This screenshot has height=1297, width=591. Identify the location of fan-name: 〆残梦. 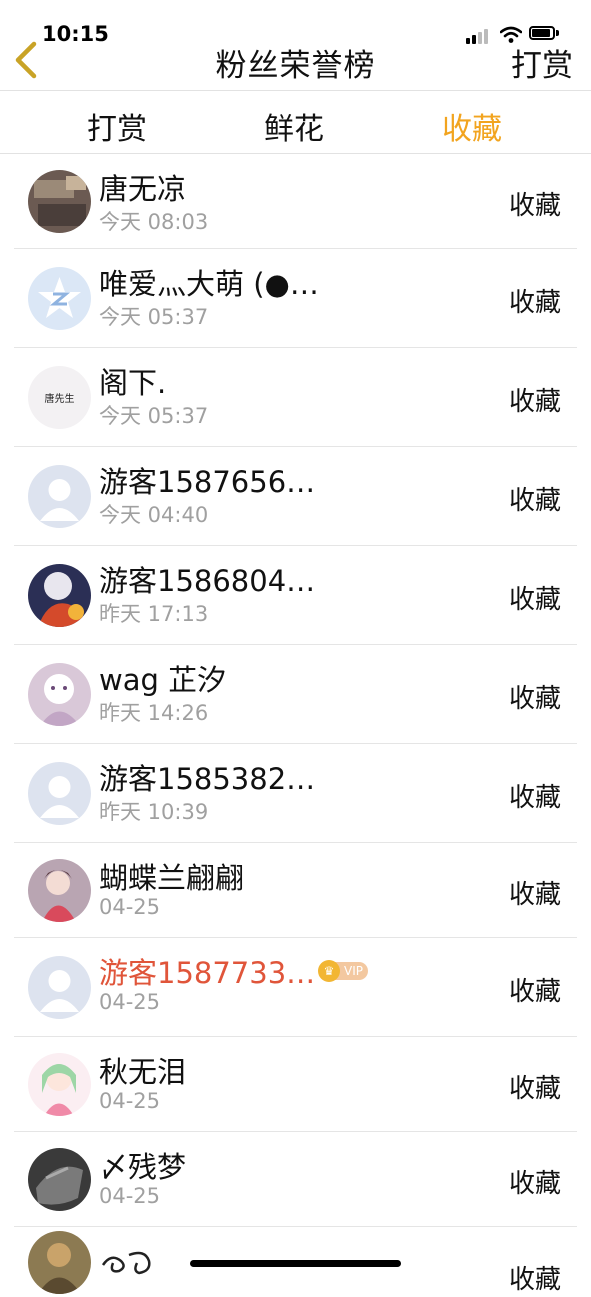
(143, 1167).